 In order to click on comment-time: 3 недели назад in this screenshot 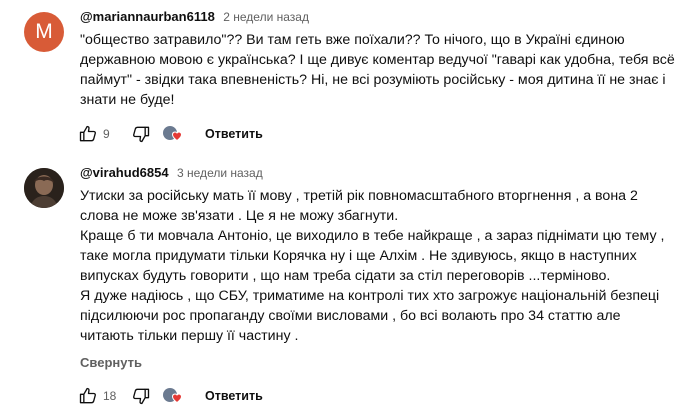, I will do `click(220, 173)`.